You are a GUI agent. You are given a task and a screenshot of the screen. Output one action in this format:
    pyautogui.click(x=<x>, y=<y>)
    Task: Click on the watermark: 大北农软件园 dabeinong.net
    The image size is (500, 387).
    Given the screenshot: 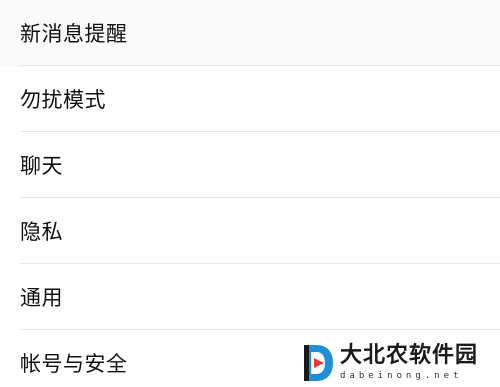 What is the action you would take?
    pyautogui.click(x=398, y=363)
    